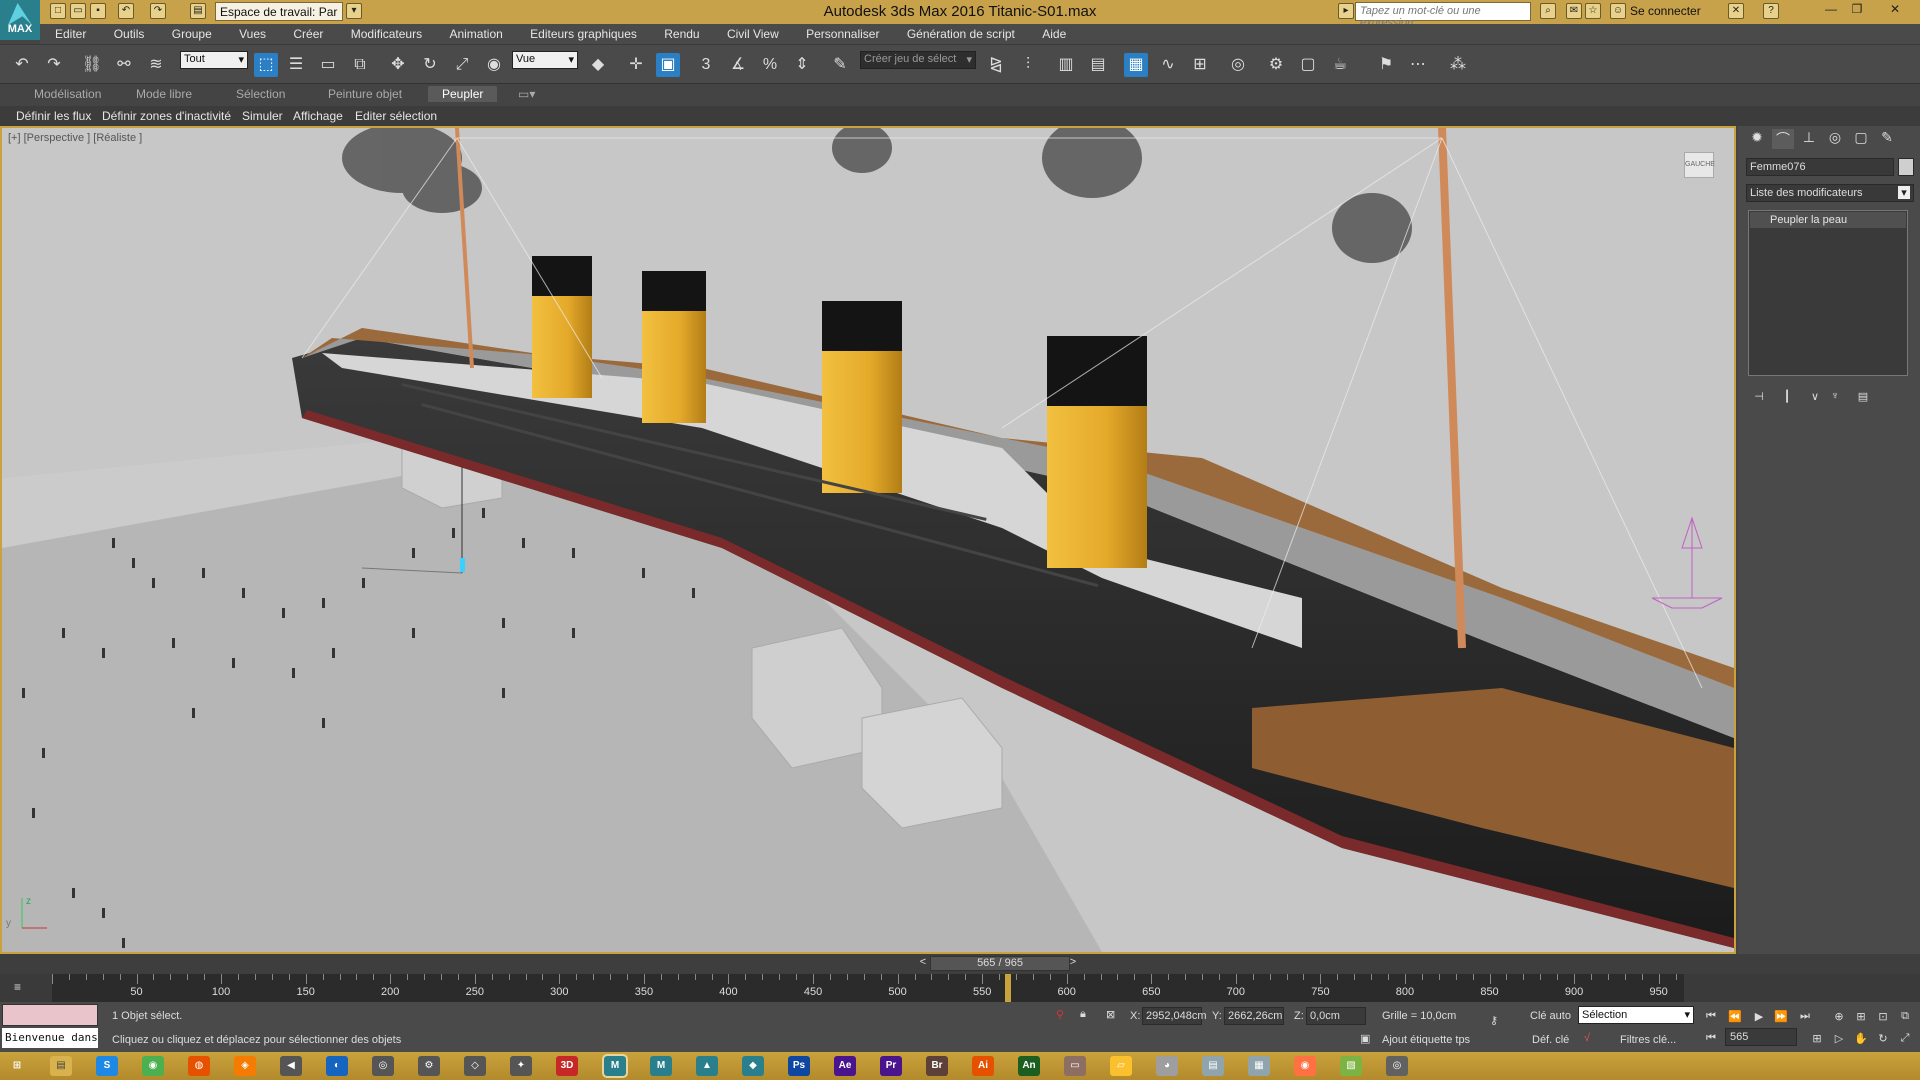 The width and height of the screenshot is (1920, 1080). Describe the element at coordinates (1110, 1014) in the screenshot. I see `transform-mode-icon: ⊠` at that location.